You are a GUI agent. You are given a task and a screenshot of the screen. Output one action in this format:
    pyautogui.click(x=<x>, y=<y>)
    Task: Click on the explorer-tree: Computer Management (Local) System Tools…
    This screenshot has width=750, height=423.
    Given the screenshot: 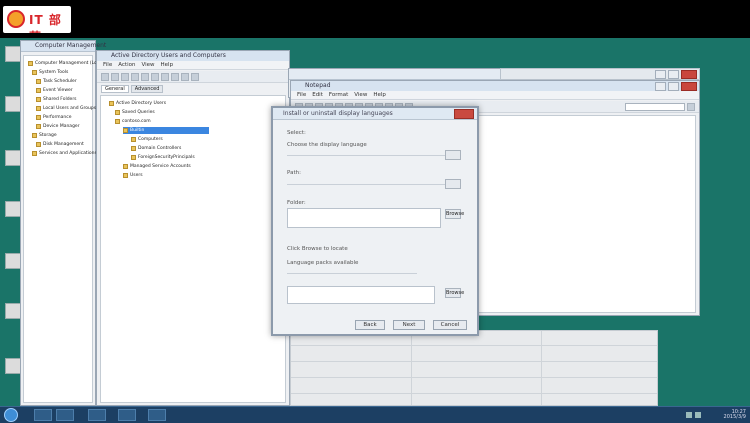 What is the action you would take?
    pyautogui.click(x=64, y=229)
    